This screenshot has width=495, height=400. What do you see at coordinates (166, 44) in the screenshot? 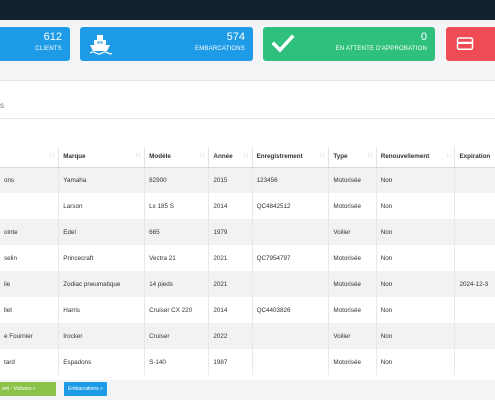
I see `embarcations-stat-card: 574 EMBARCATIONS` at bounding box center [166, 44].